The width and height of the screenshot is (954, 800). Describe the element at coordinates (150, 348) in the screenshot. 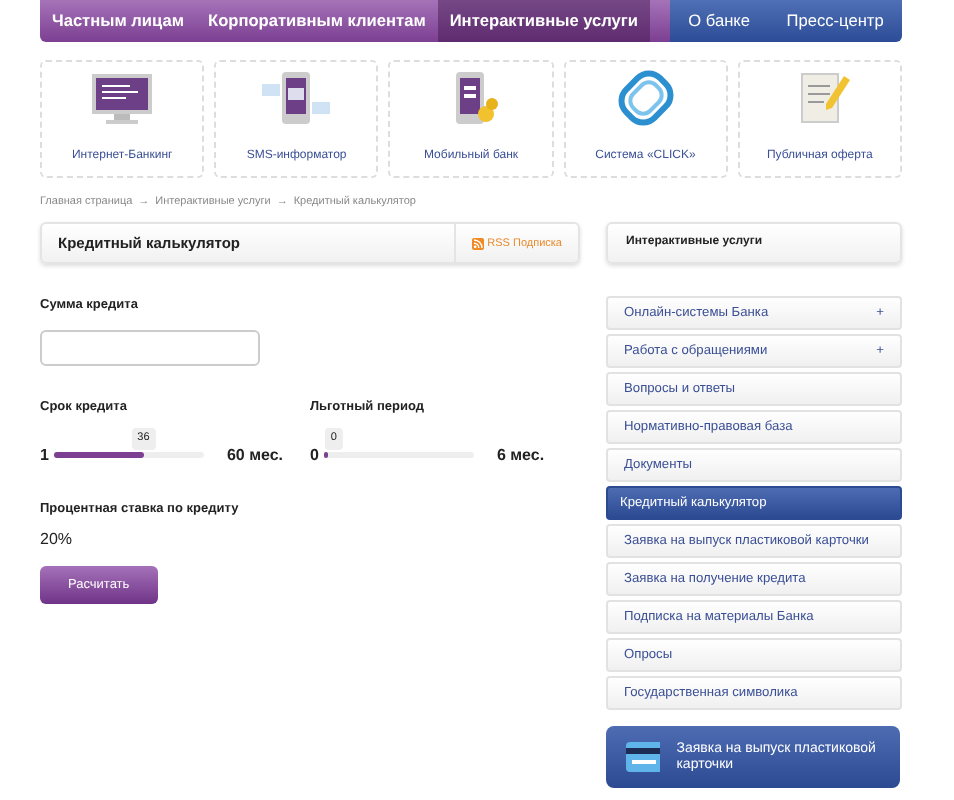

I see `amount-input` at that location.